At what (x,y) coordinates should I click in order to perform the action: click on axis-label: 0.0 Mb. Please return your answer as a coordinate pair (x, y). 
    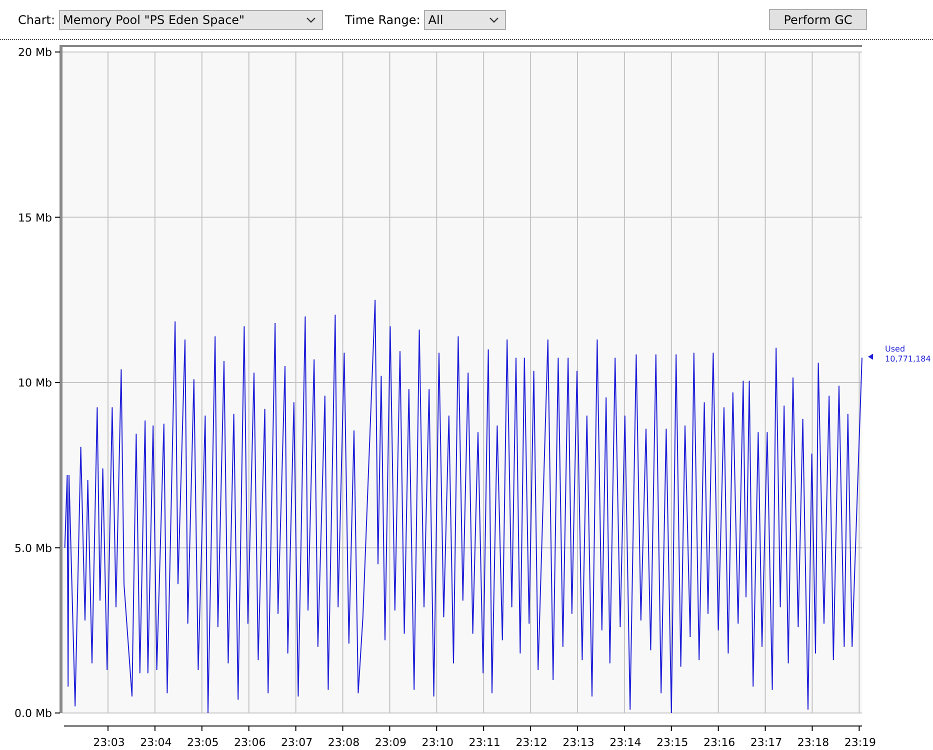
    Looking at the image, I should click on (33, 713).